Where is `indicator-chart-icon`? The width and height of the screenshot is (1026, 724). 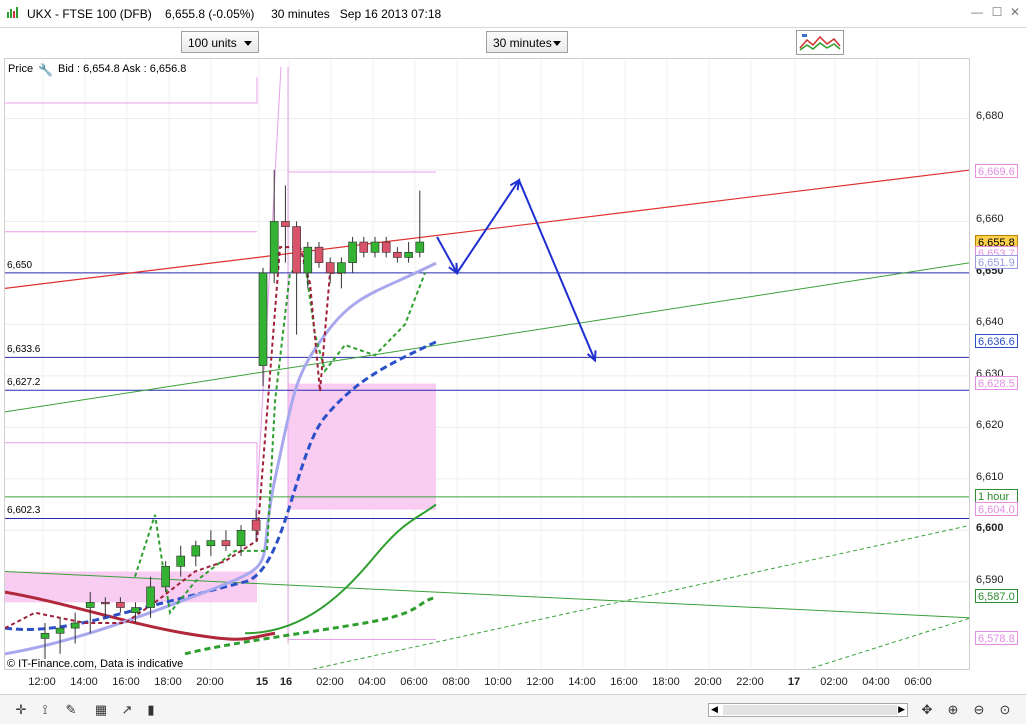 indicator-chart-icon is located at coordinates (820, 42).